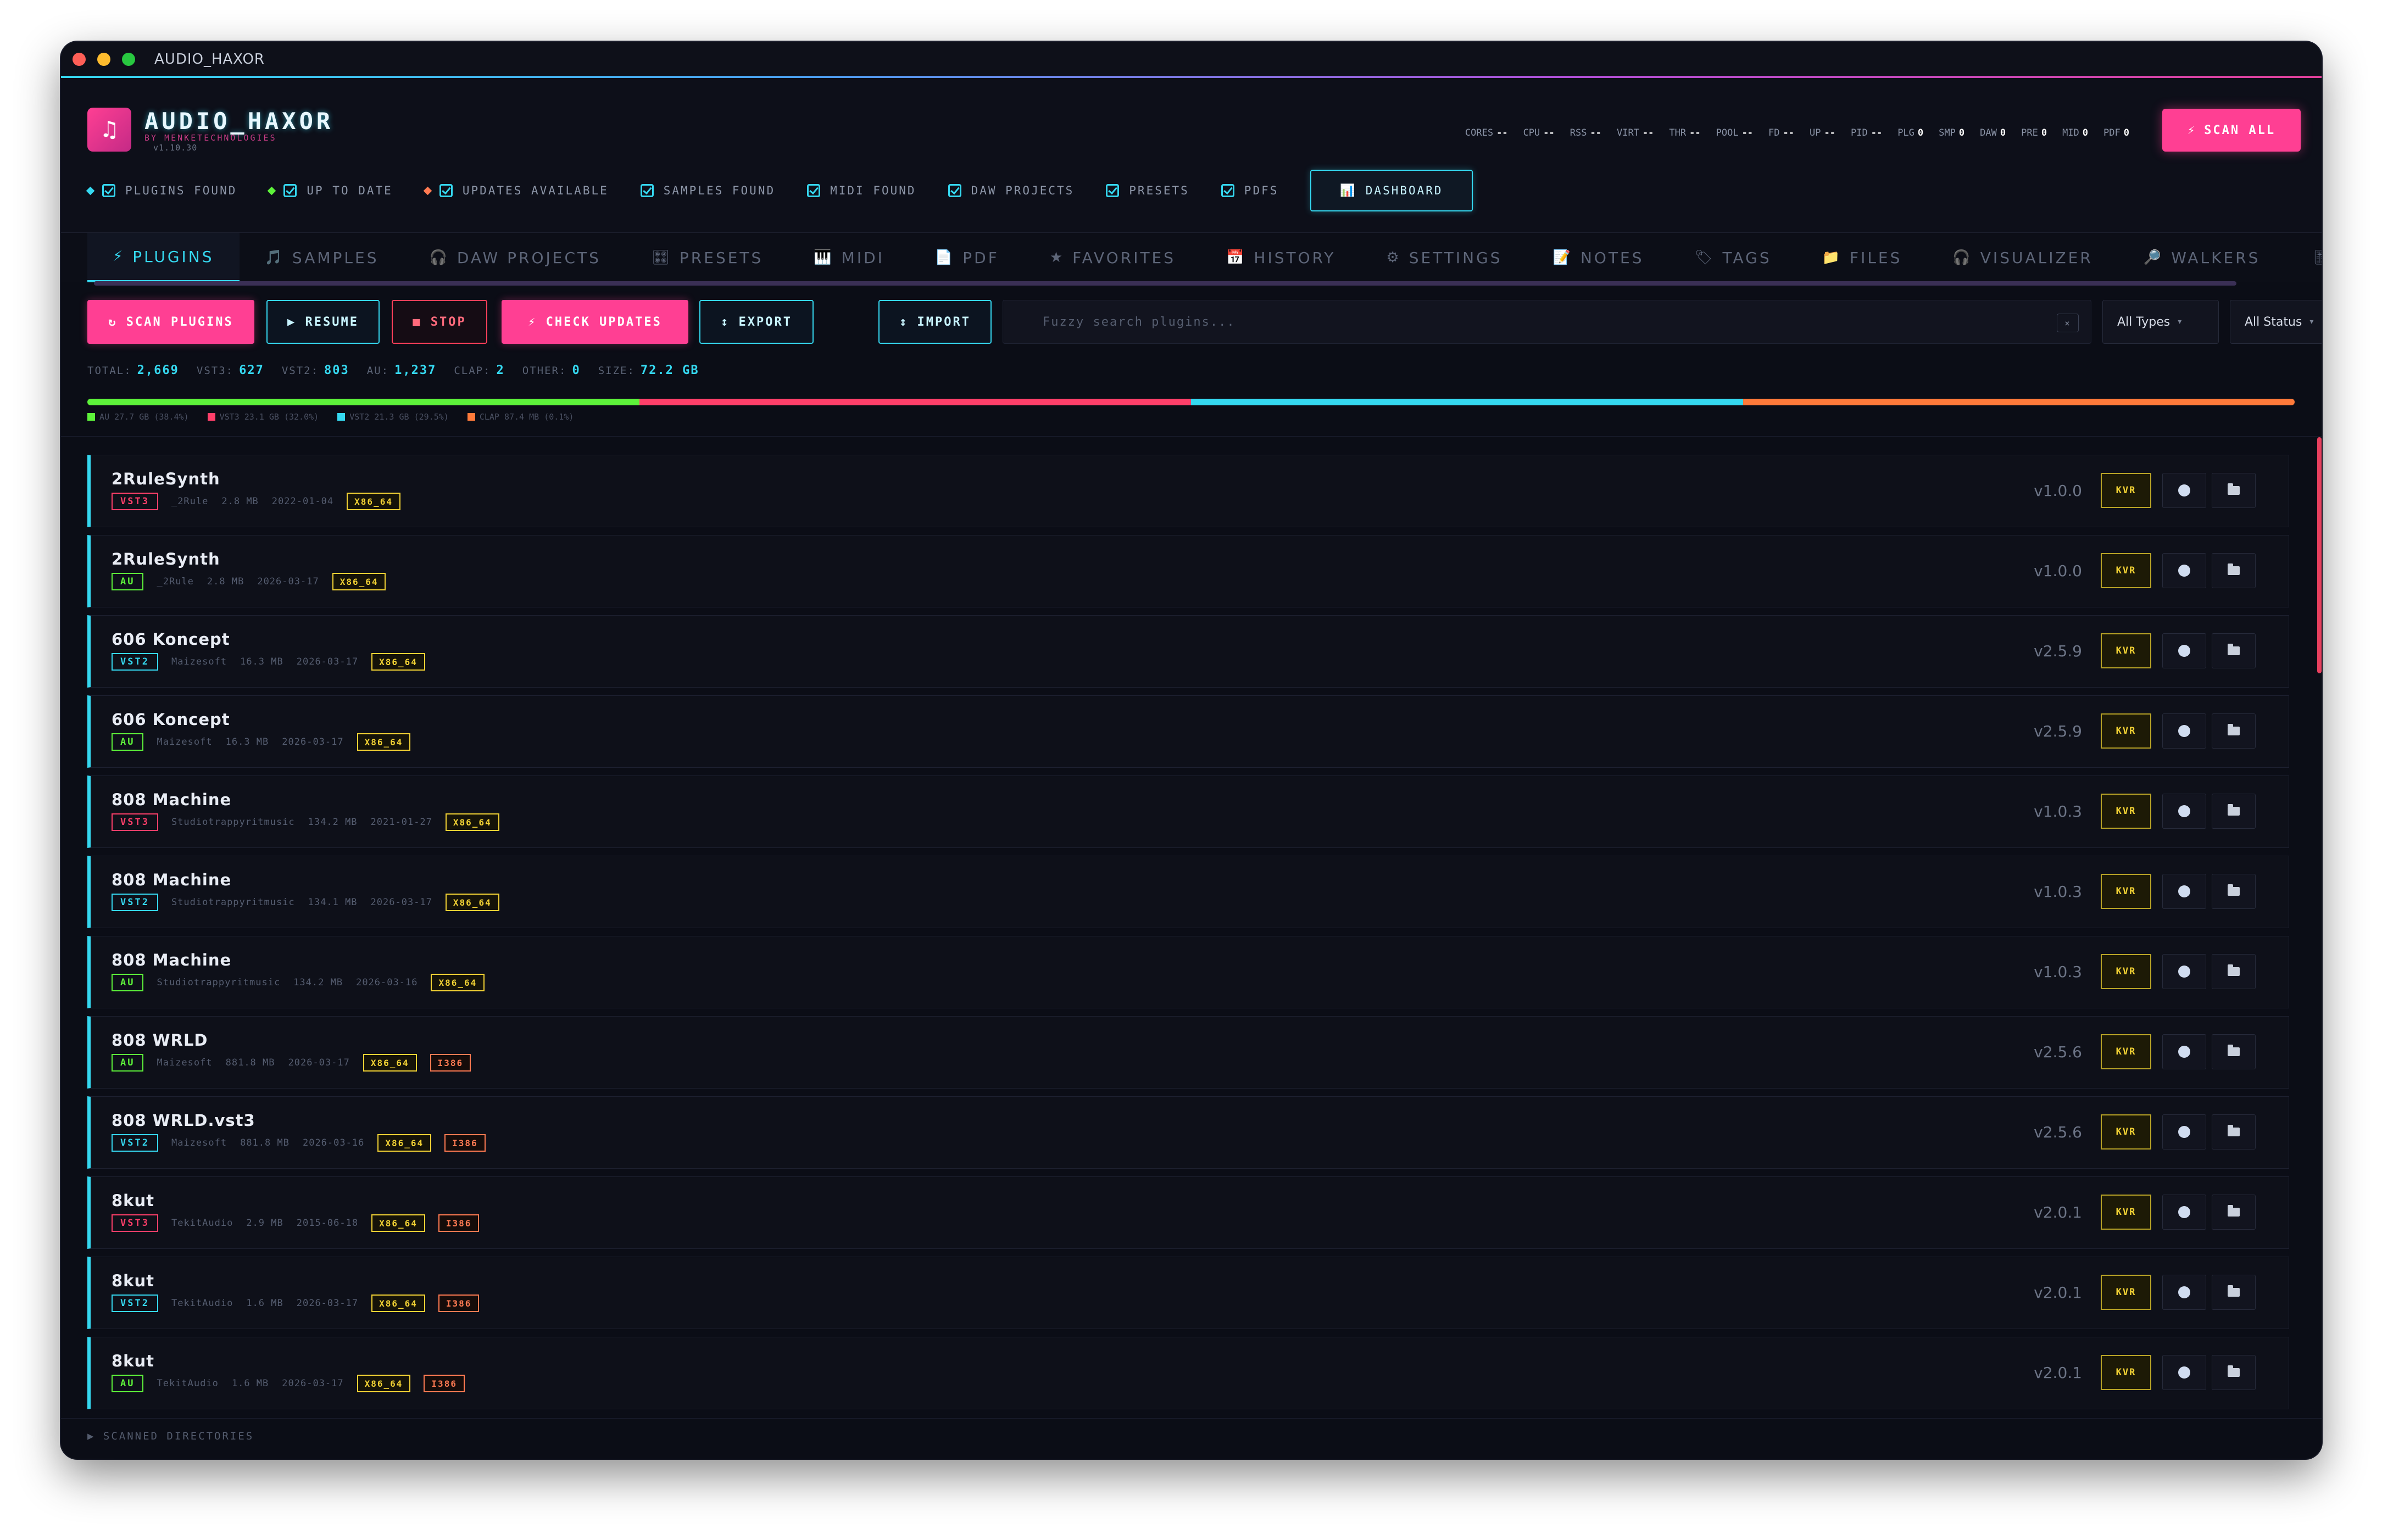 The image size is (2382, 1540). Describe the element at coordinates (1250, 190) in the screenshot. I see `chip-pdfs: PDFS` at that location.